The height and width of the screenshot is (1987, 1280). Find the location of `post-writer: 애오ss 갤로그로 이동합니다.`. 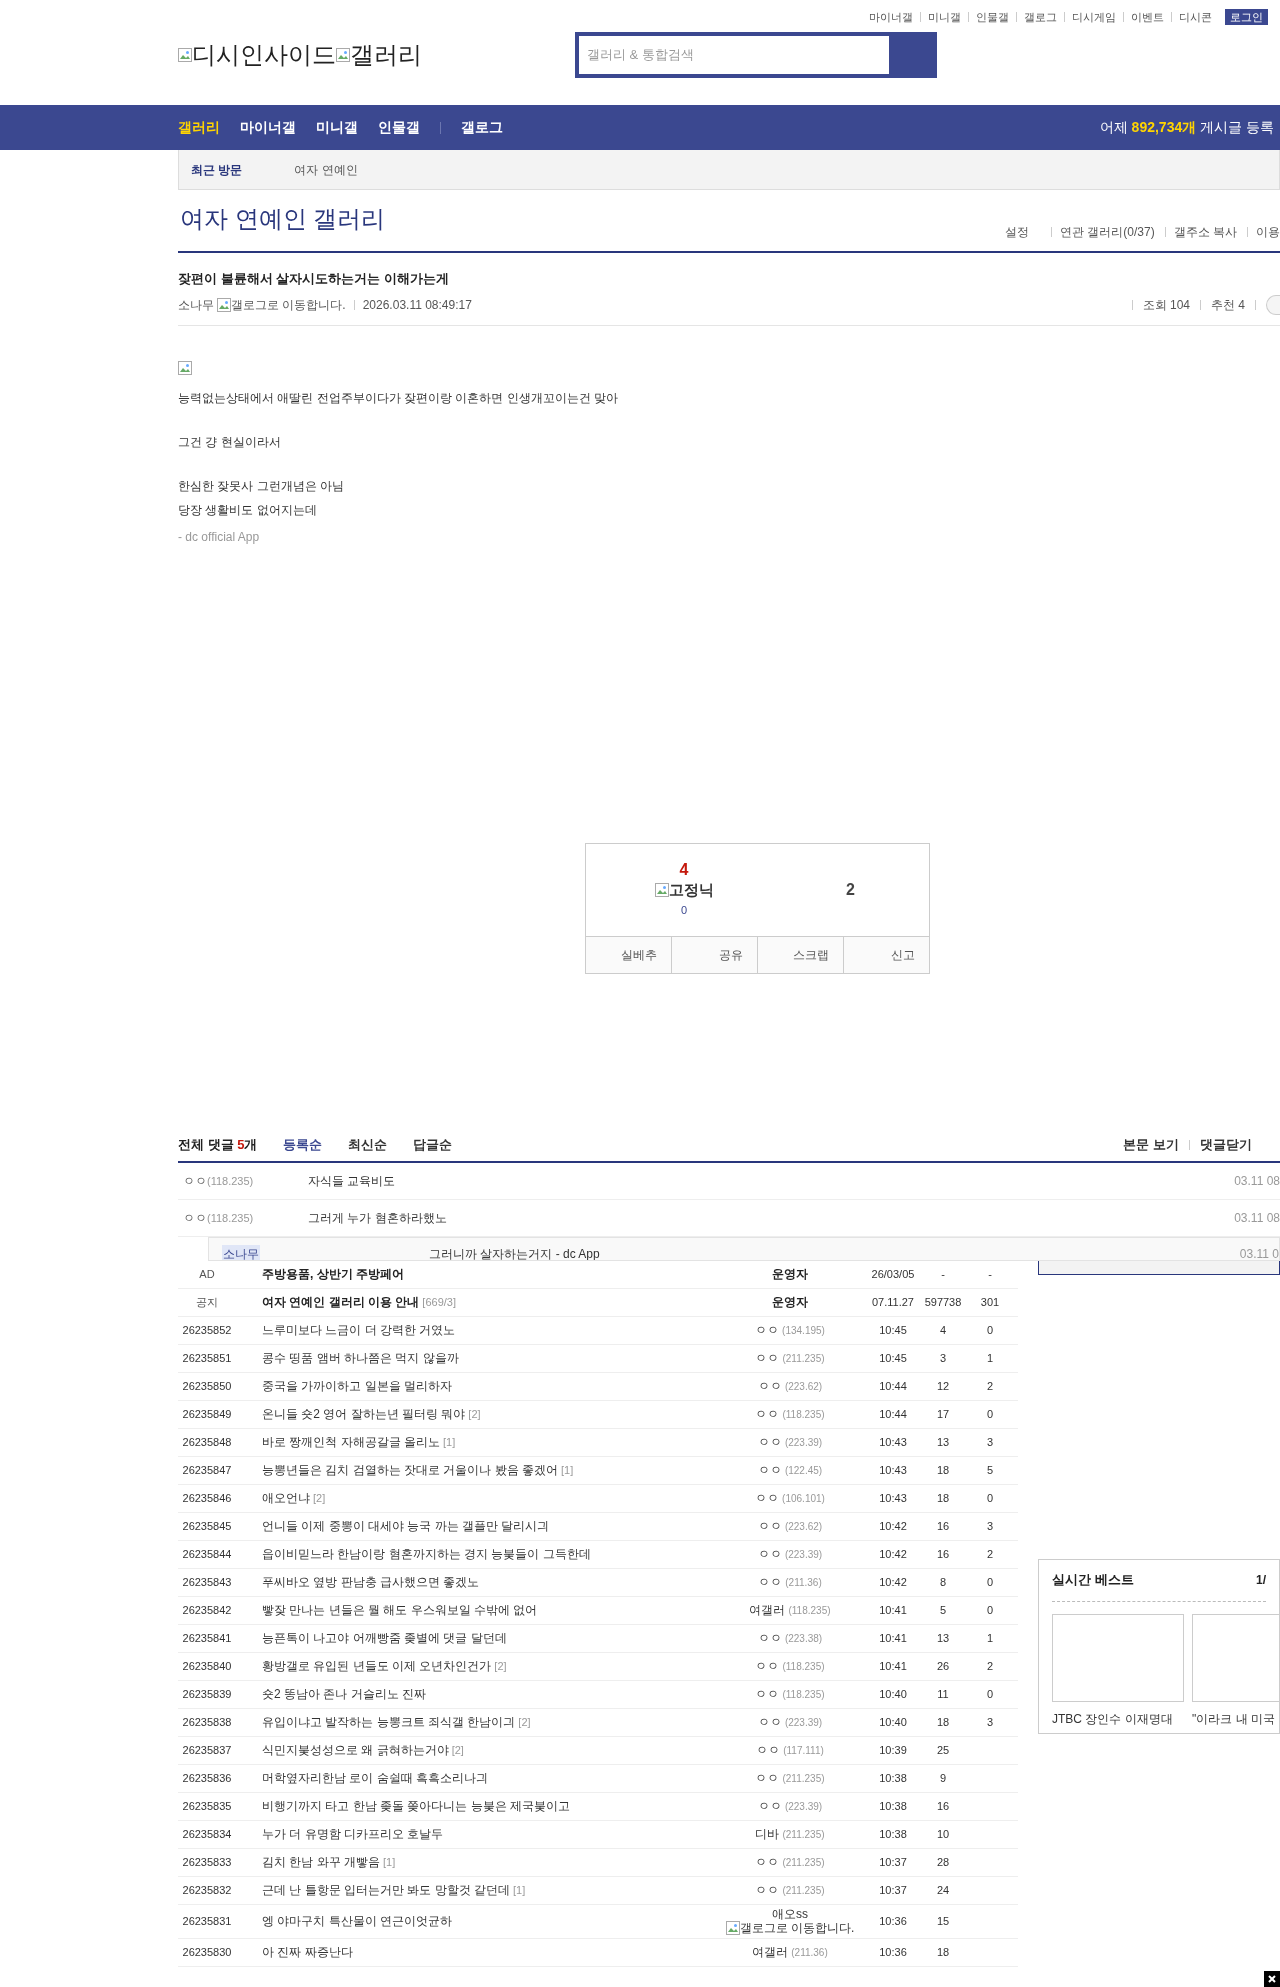

post-writer: 애오ss 갤로그로 이동합니다. is located at coordinates (790, 1921).